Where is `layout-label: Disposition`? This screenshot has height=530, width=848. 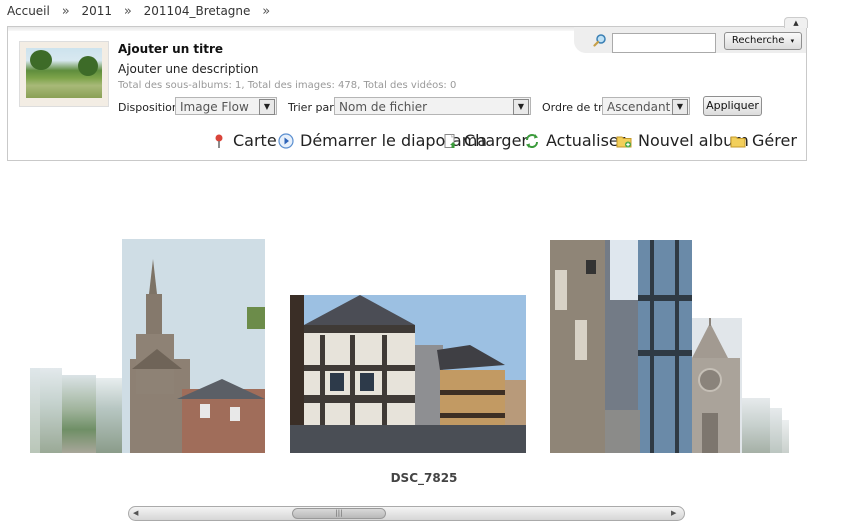
layout-label: Disposition is located at coordinates (148, 107).